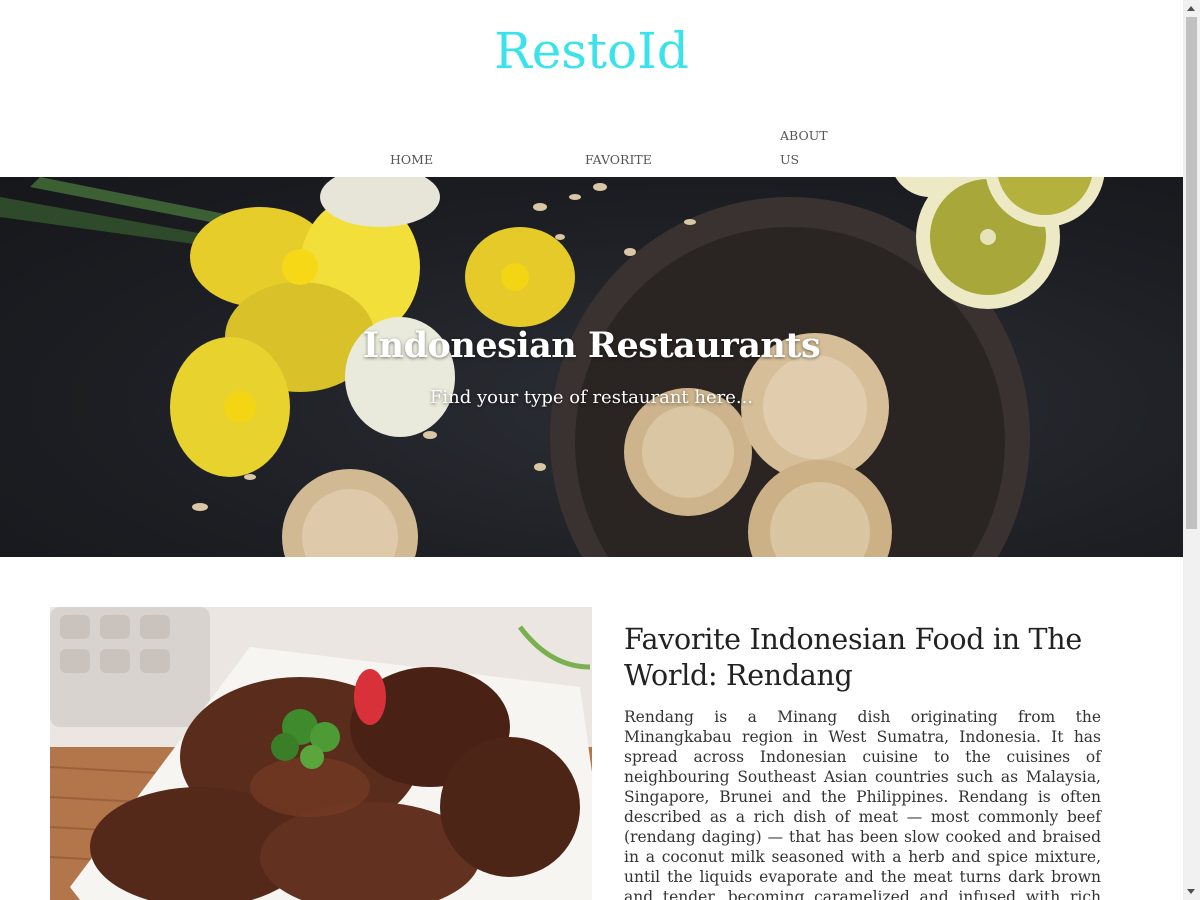  What do you see at coordinates (618, 160) in the screenshot?
I see `nav-favorite-link: FAVORITE` at bounding box center [618, 160].